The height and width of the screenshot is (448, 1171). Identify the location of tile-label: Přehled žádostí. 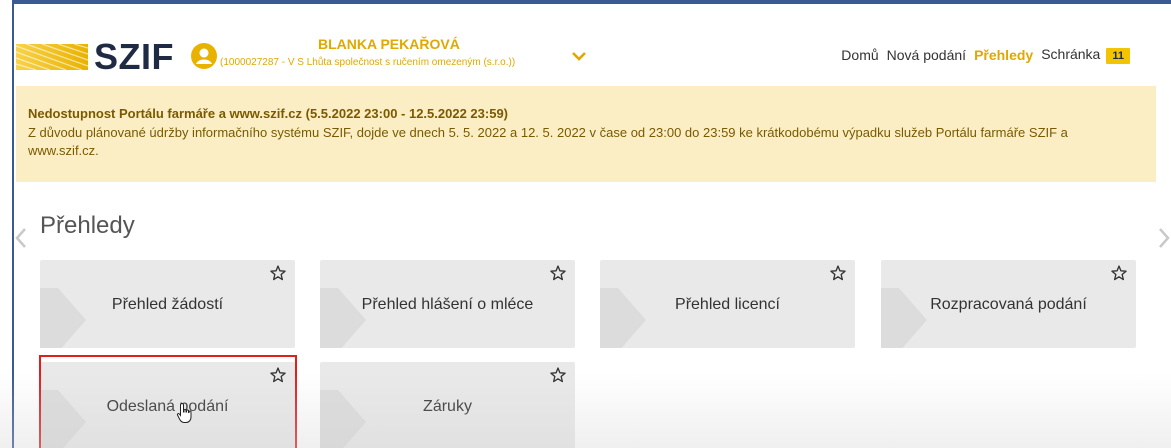
(167, 304).